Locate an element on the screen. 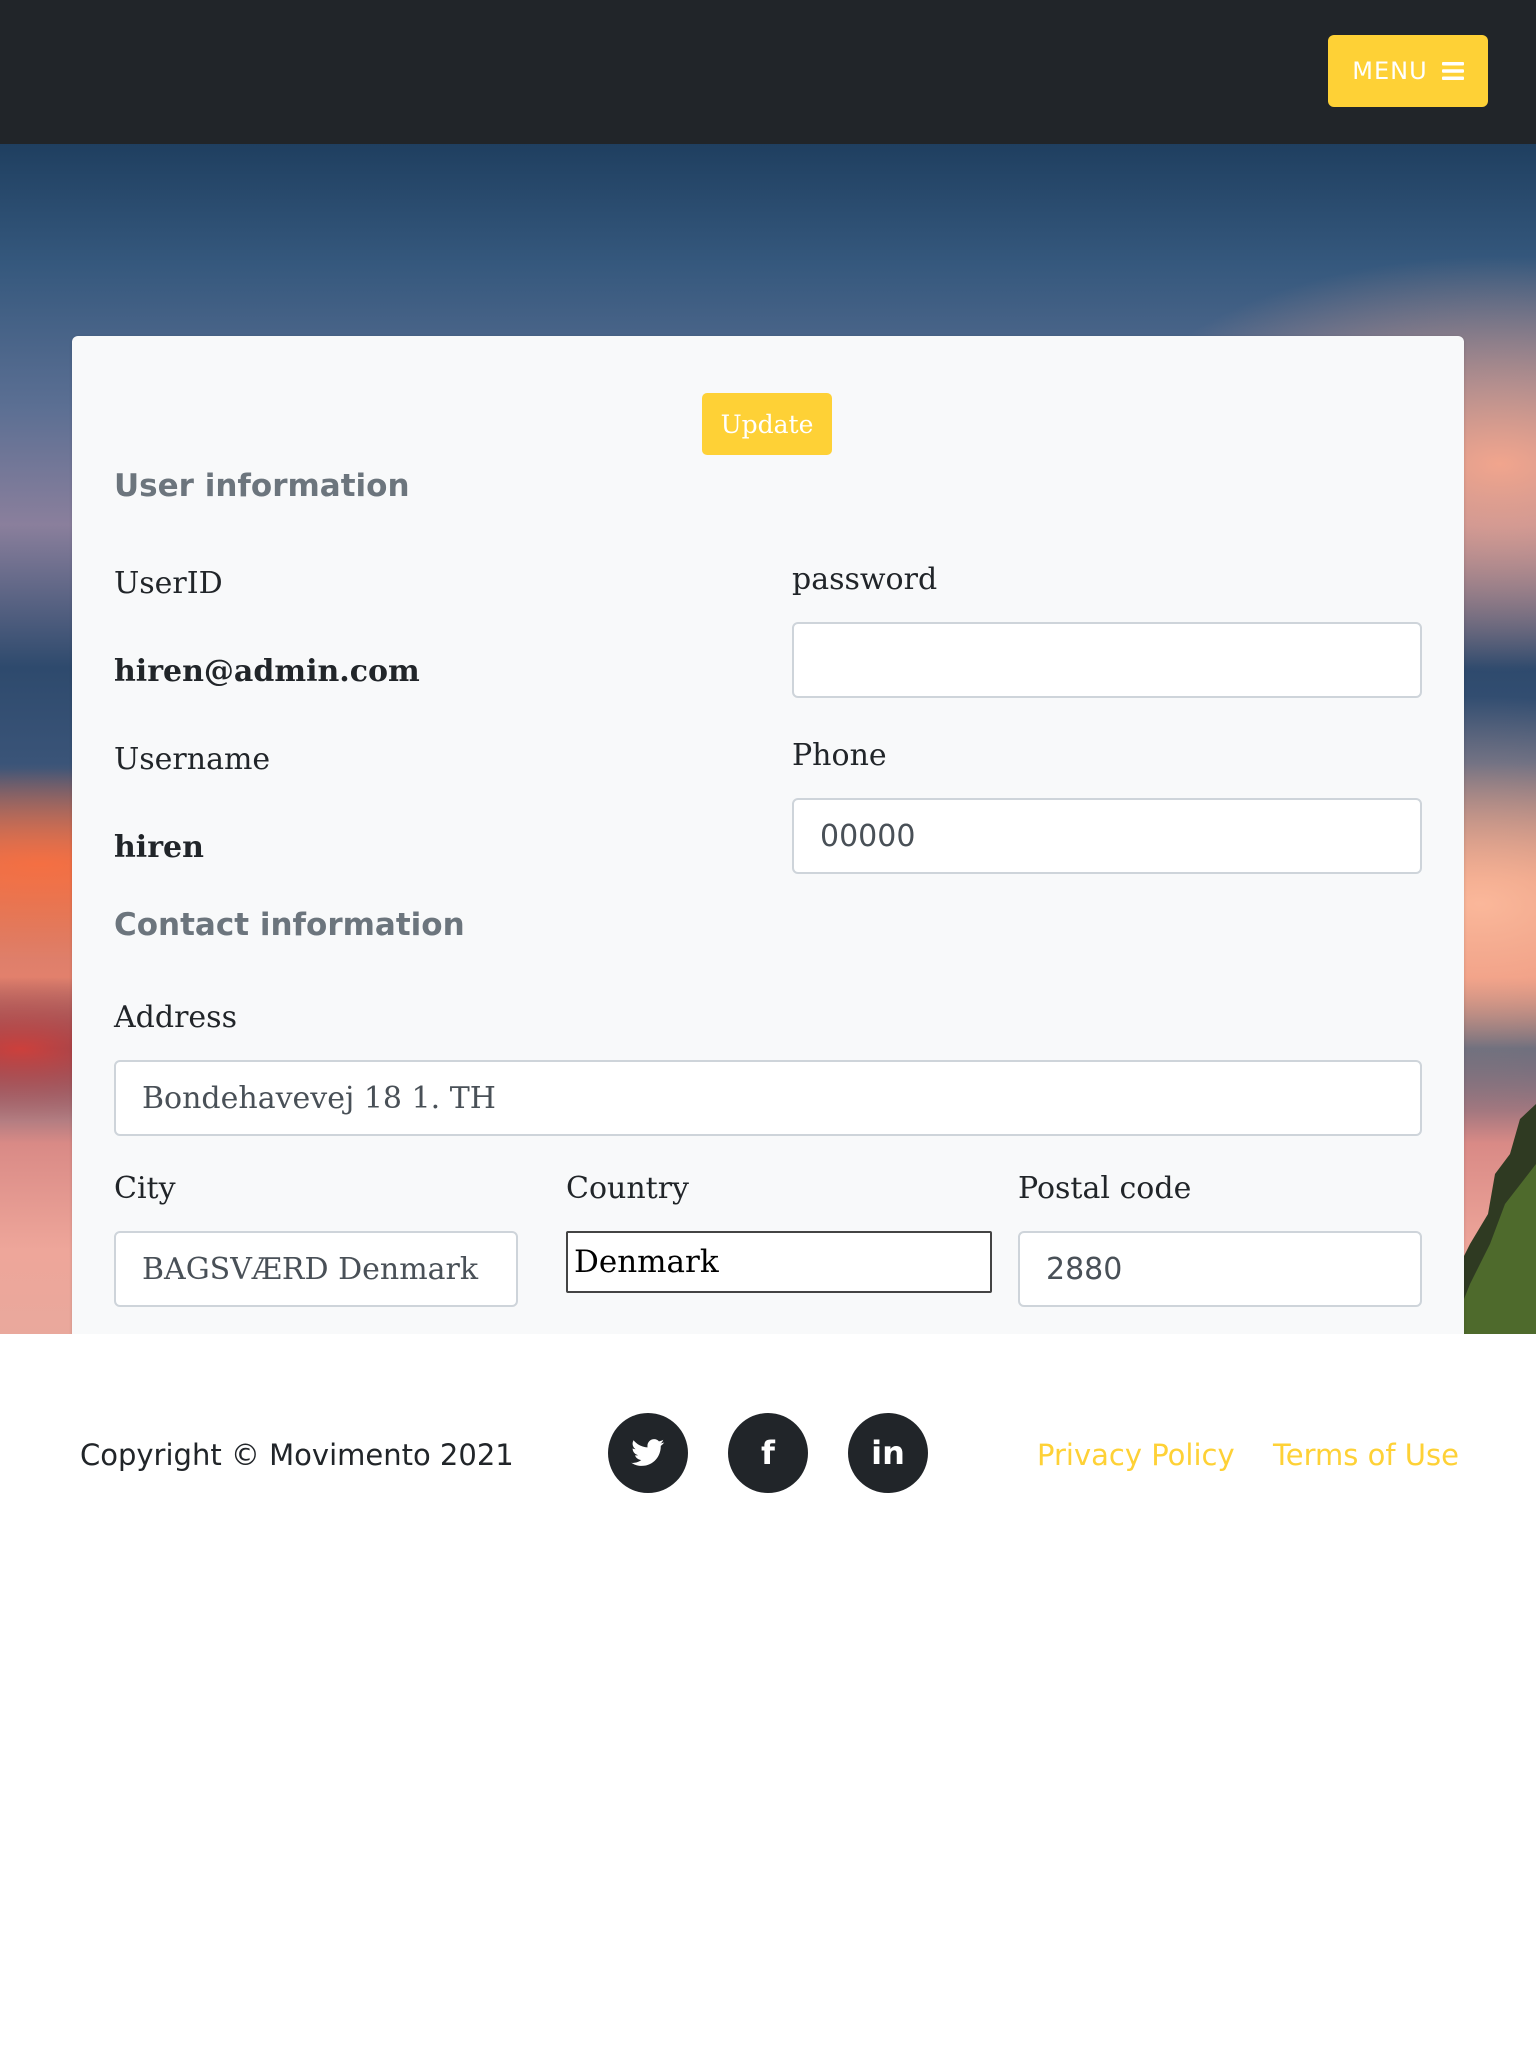 This screenshot has height=2048, width=1536. menu-button: MENU is located at coordinates (1408, 71).